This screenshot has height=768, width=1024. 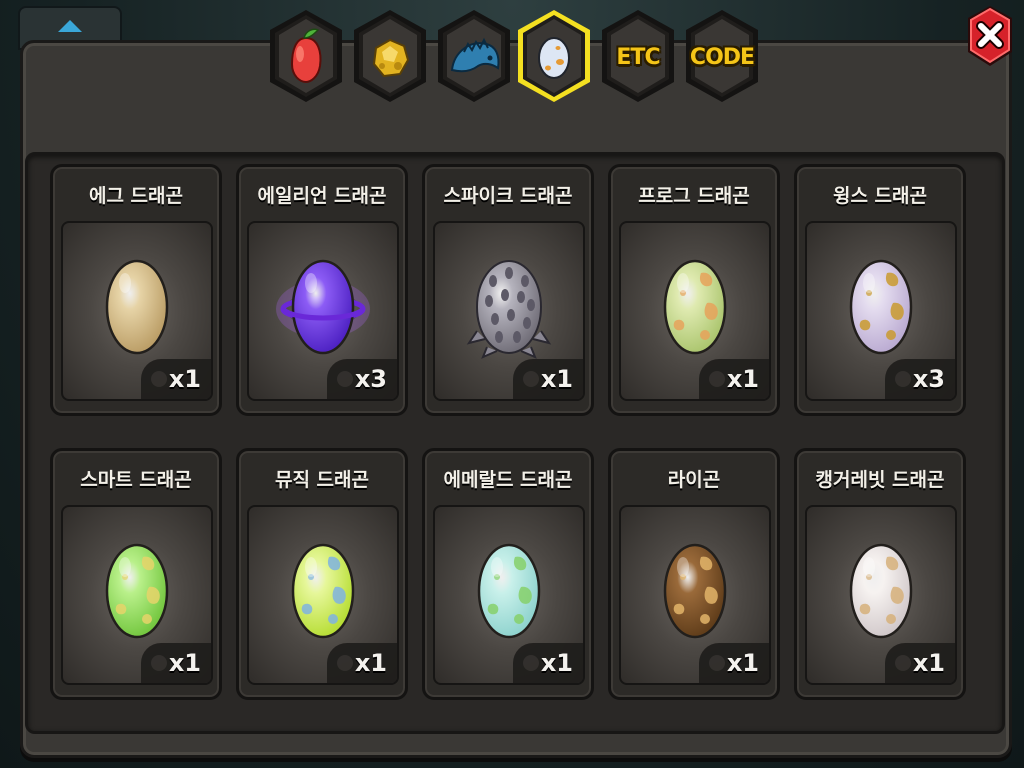 I want to click on item-card: 프로그 드래곤 x1, so click(x=694, y=290).